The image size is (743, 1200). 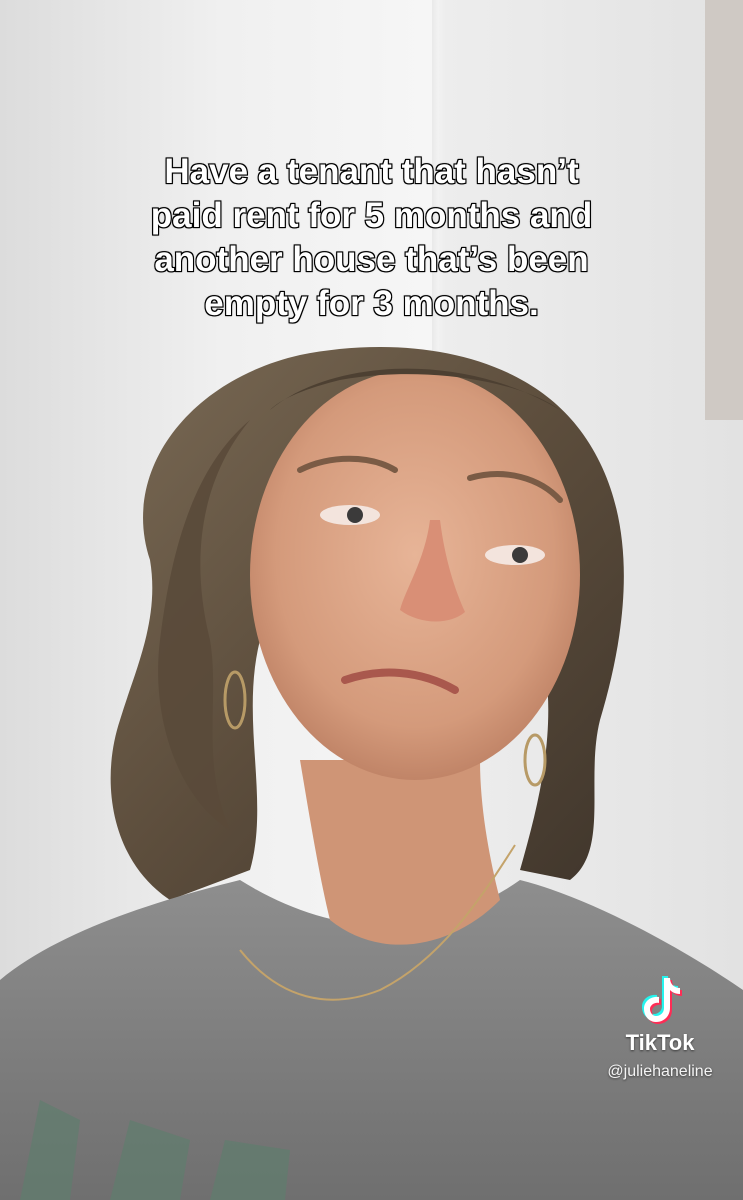 I want to click on tiktok-watermark: TikTok @juliehaneline, so click(x=660, y=1030).